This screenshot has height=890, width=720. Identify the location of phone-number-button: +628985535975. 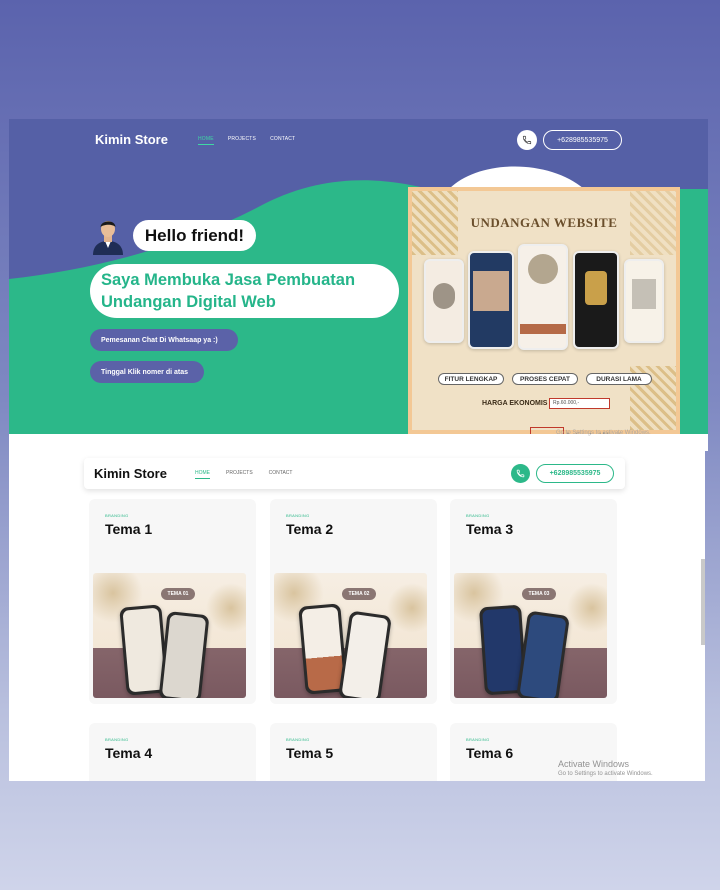
(582, 140).